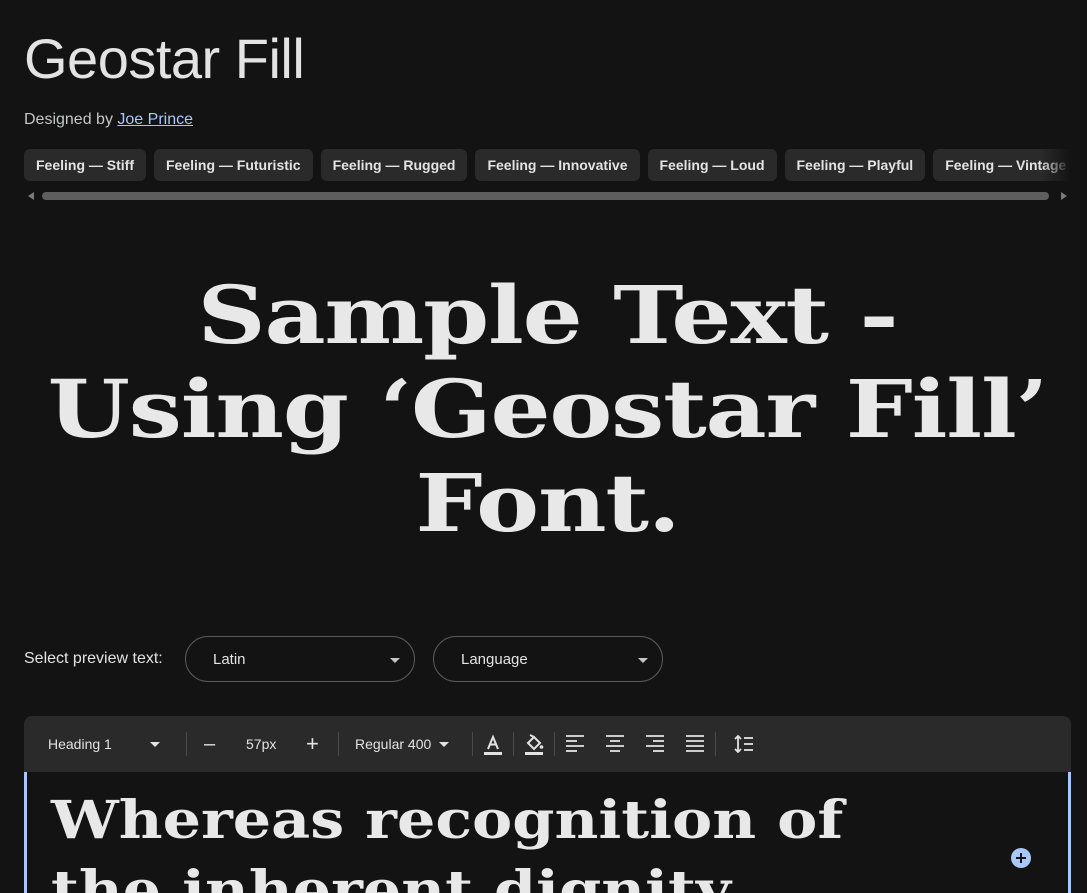 This screenshot has width=1087, height=893. Describe the element at coordinates (394, 165) in the screenshot. I see `tag-chip-rugged: Feeling — Rugged` at that location.